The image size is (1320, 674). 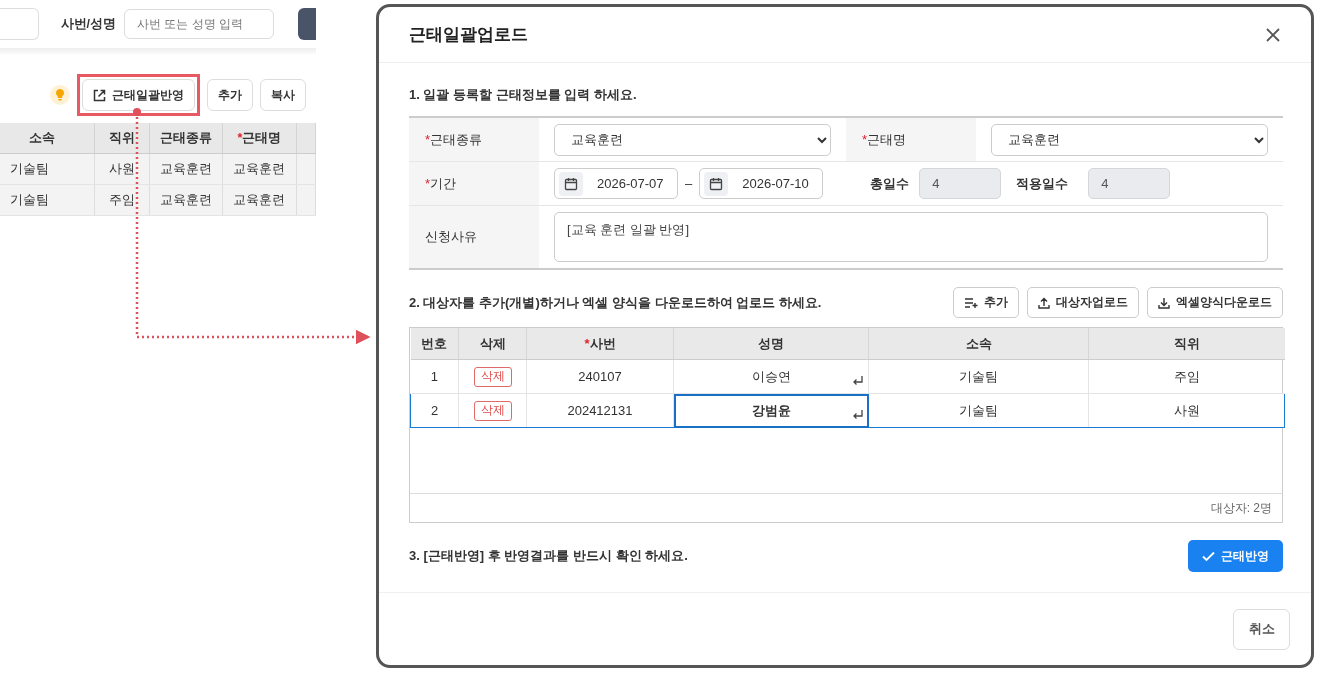 What do you see at coordinates (960, 183) in the screenshot?
I see `total-days-field: 4` at bounding box center [960, 183].